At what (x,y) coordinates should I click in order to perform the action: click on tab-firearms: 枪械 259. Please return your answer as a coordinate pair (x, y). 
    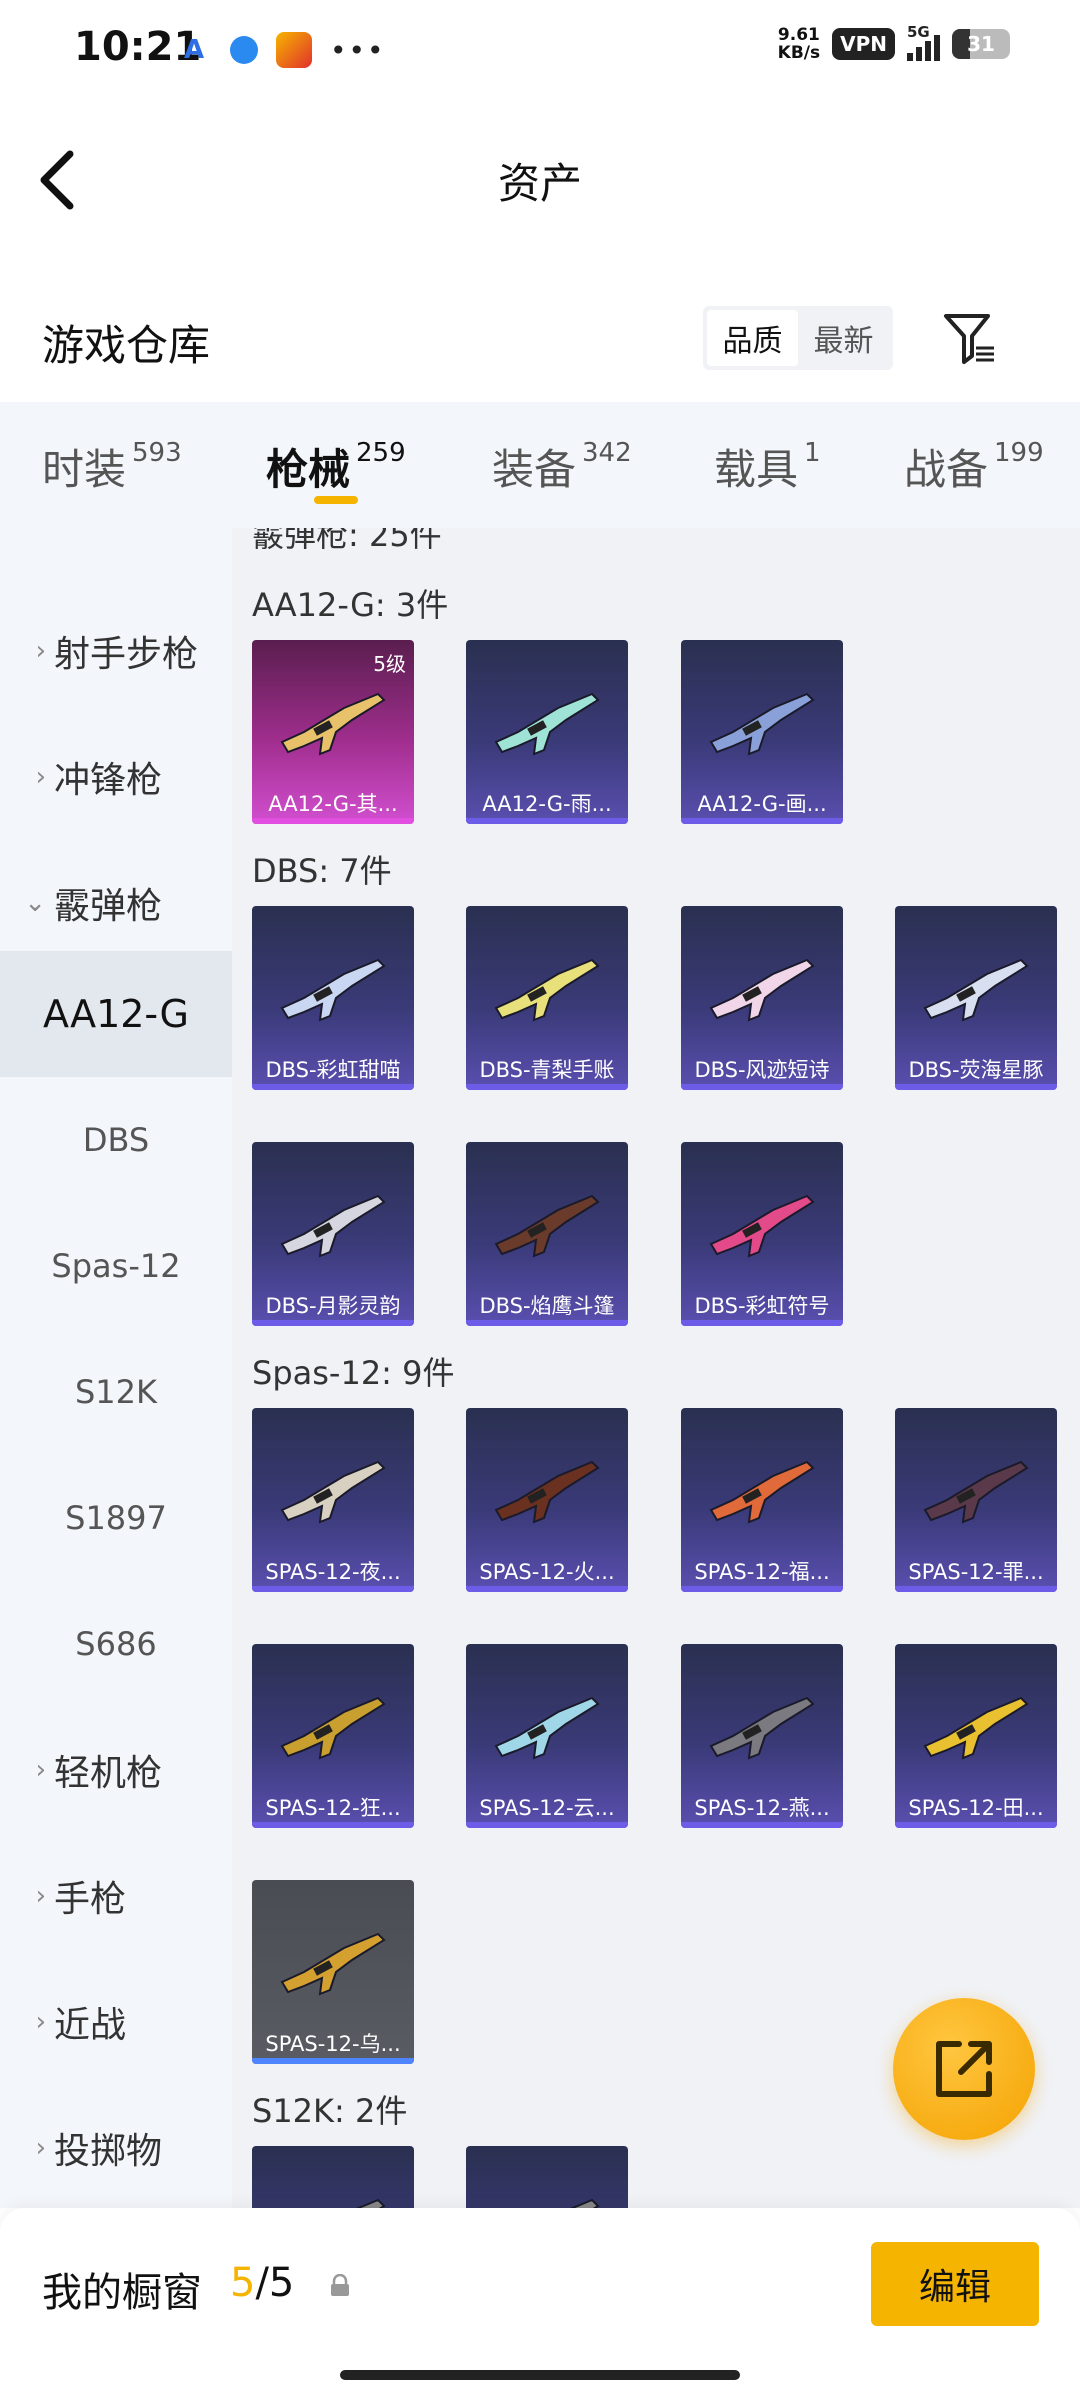
    Looking at the image, I should click on (336, 466).